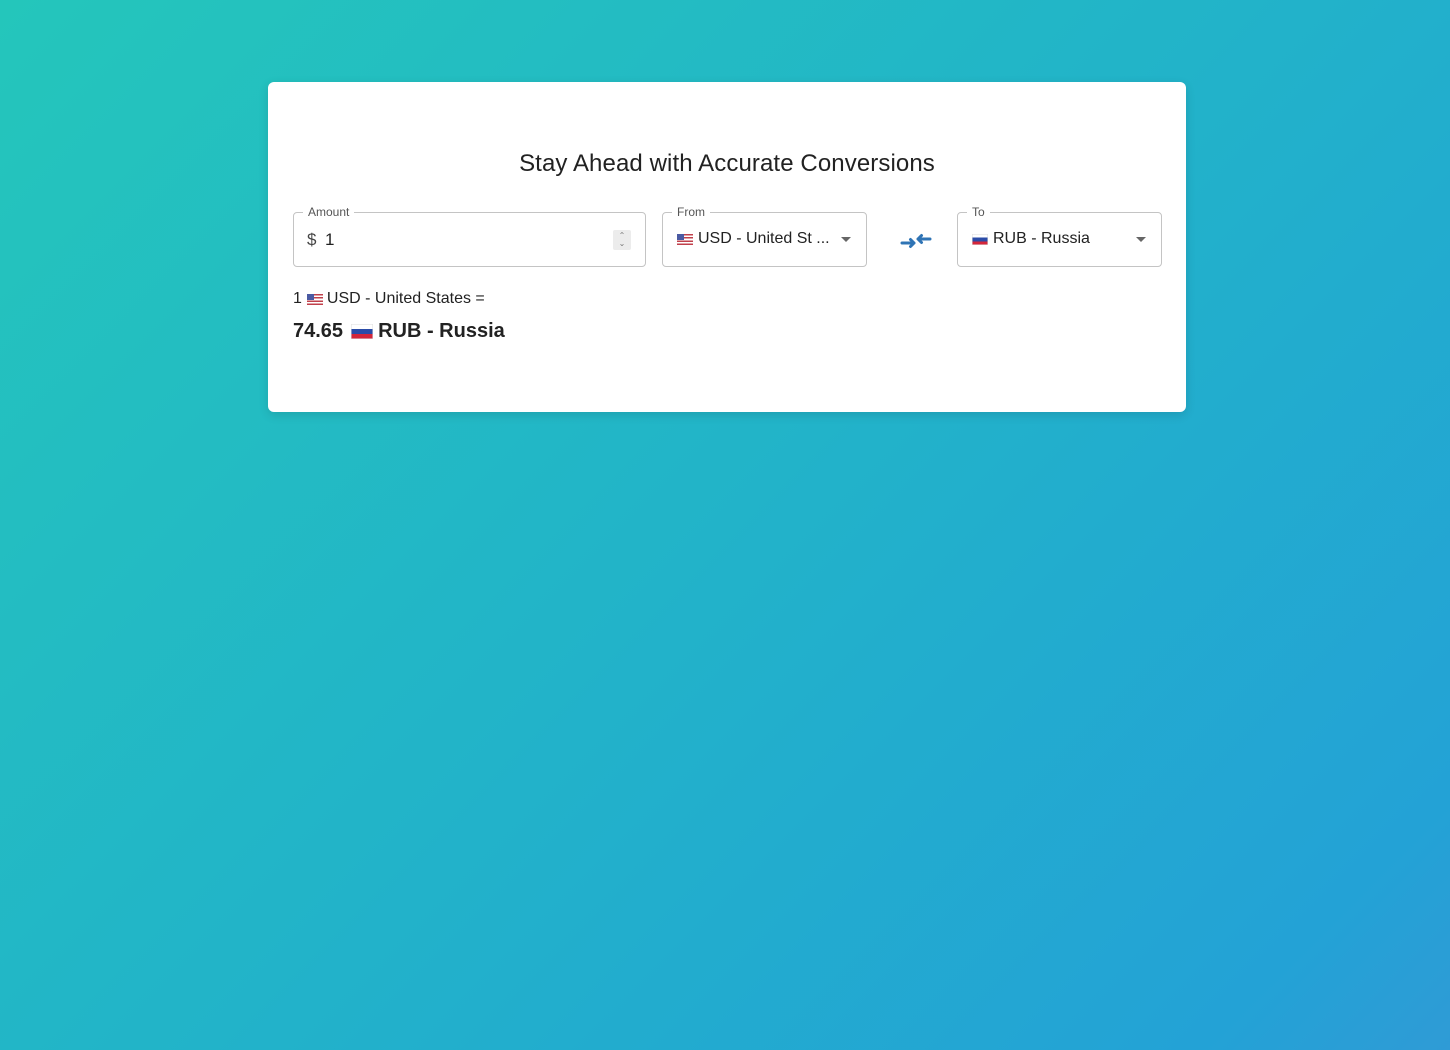 This screenshot has width=1450, height=1050. Describe the element at coordinates (469, 235) in the screenshot. I see `amount-field: Amount $ 1 ⌃ ⌄` at that location.